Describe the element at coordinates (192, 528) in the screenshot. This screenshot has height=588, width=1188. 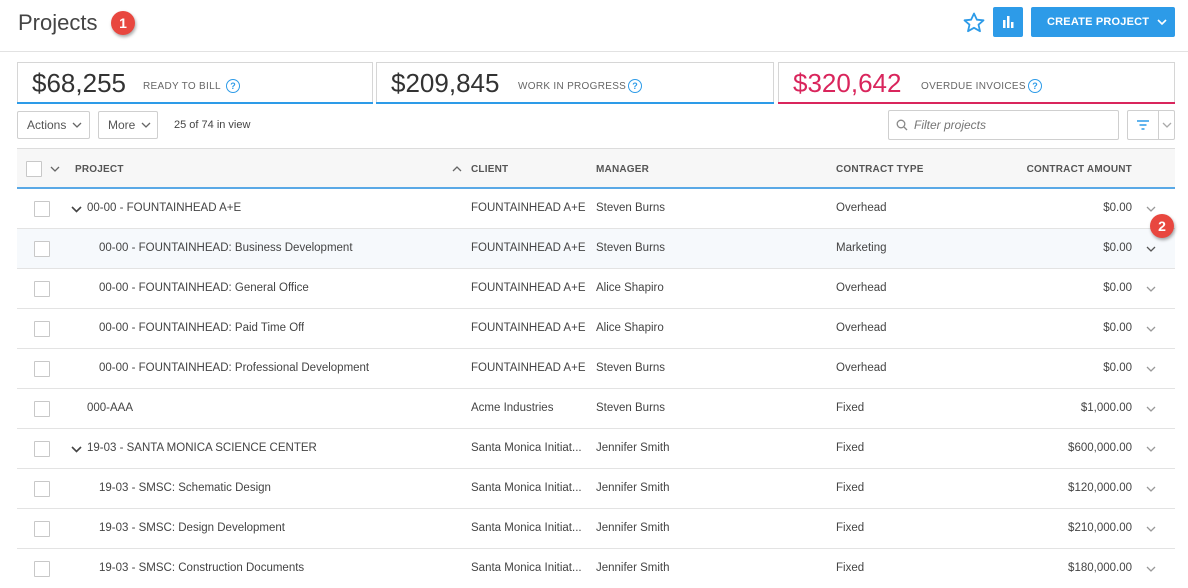
I see `project-name: 19-03 - SMSC: Design Development` at that location.